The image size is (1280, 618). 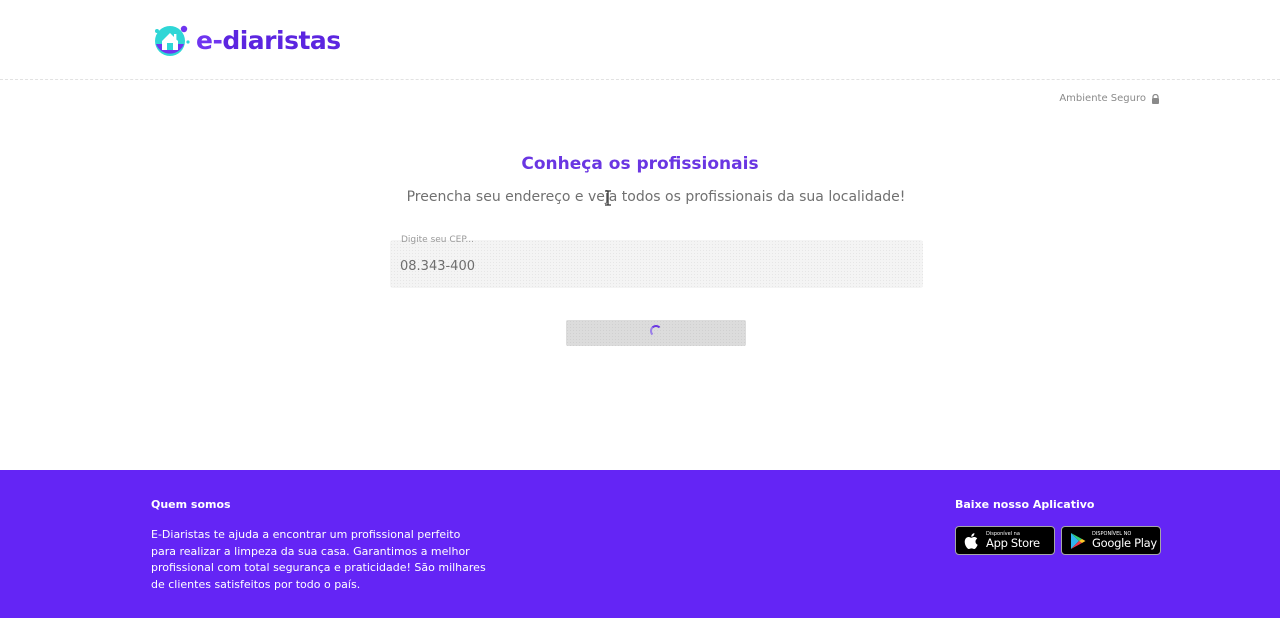 What do you see at coordinates (1124, 542) in the screenshot?
I see `google-play-big-text: Google Play` at bounding box center [1124, 542].